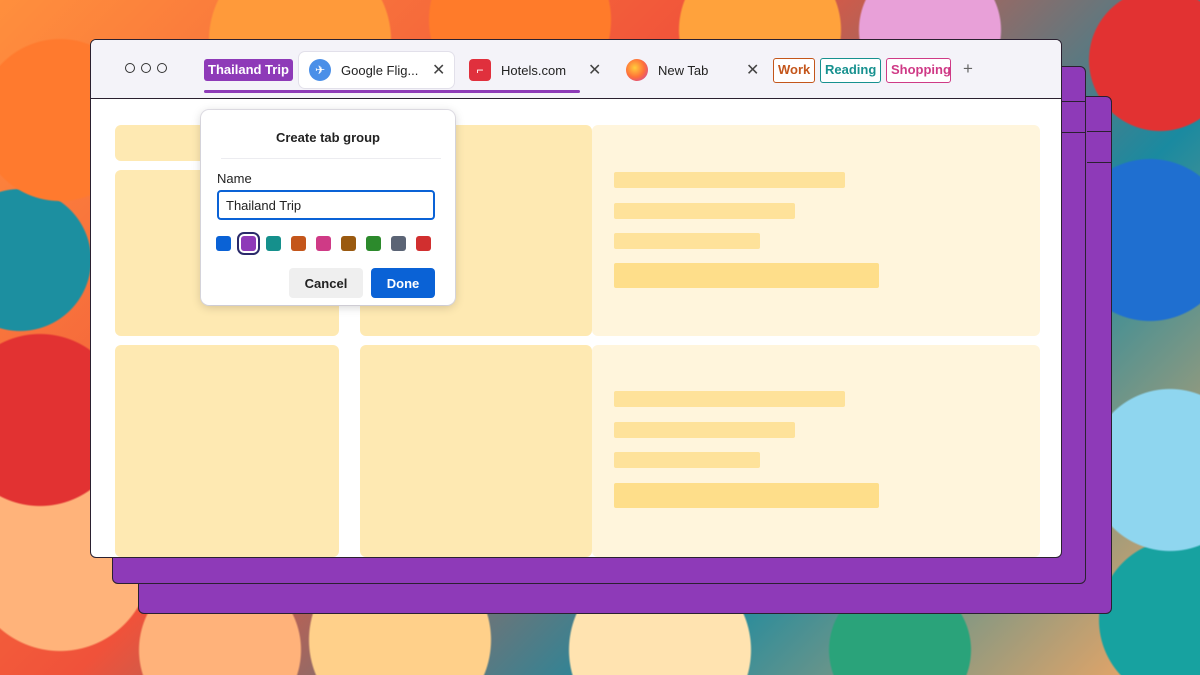  What do you see at coordinates (234, 178) in the screenshot?
I see `name-label: Name` at bounding box center [234, 178].